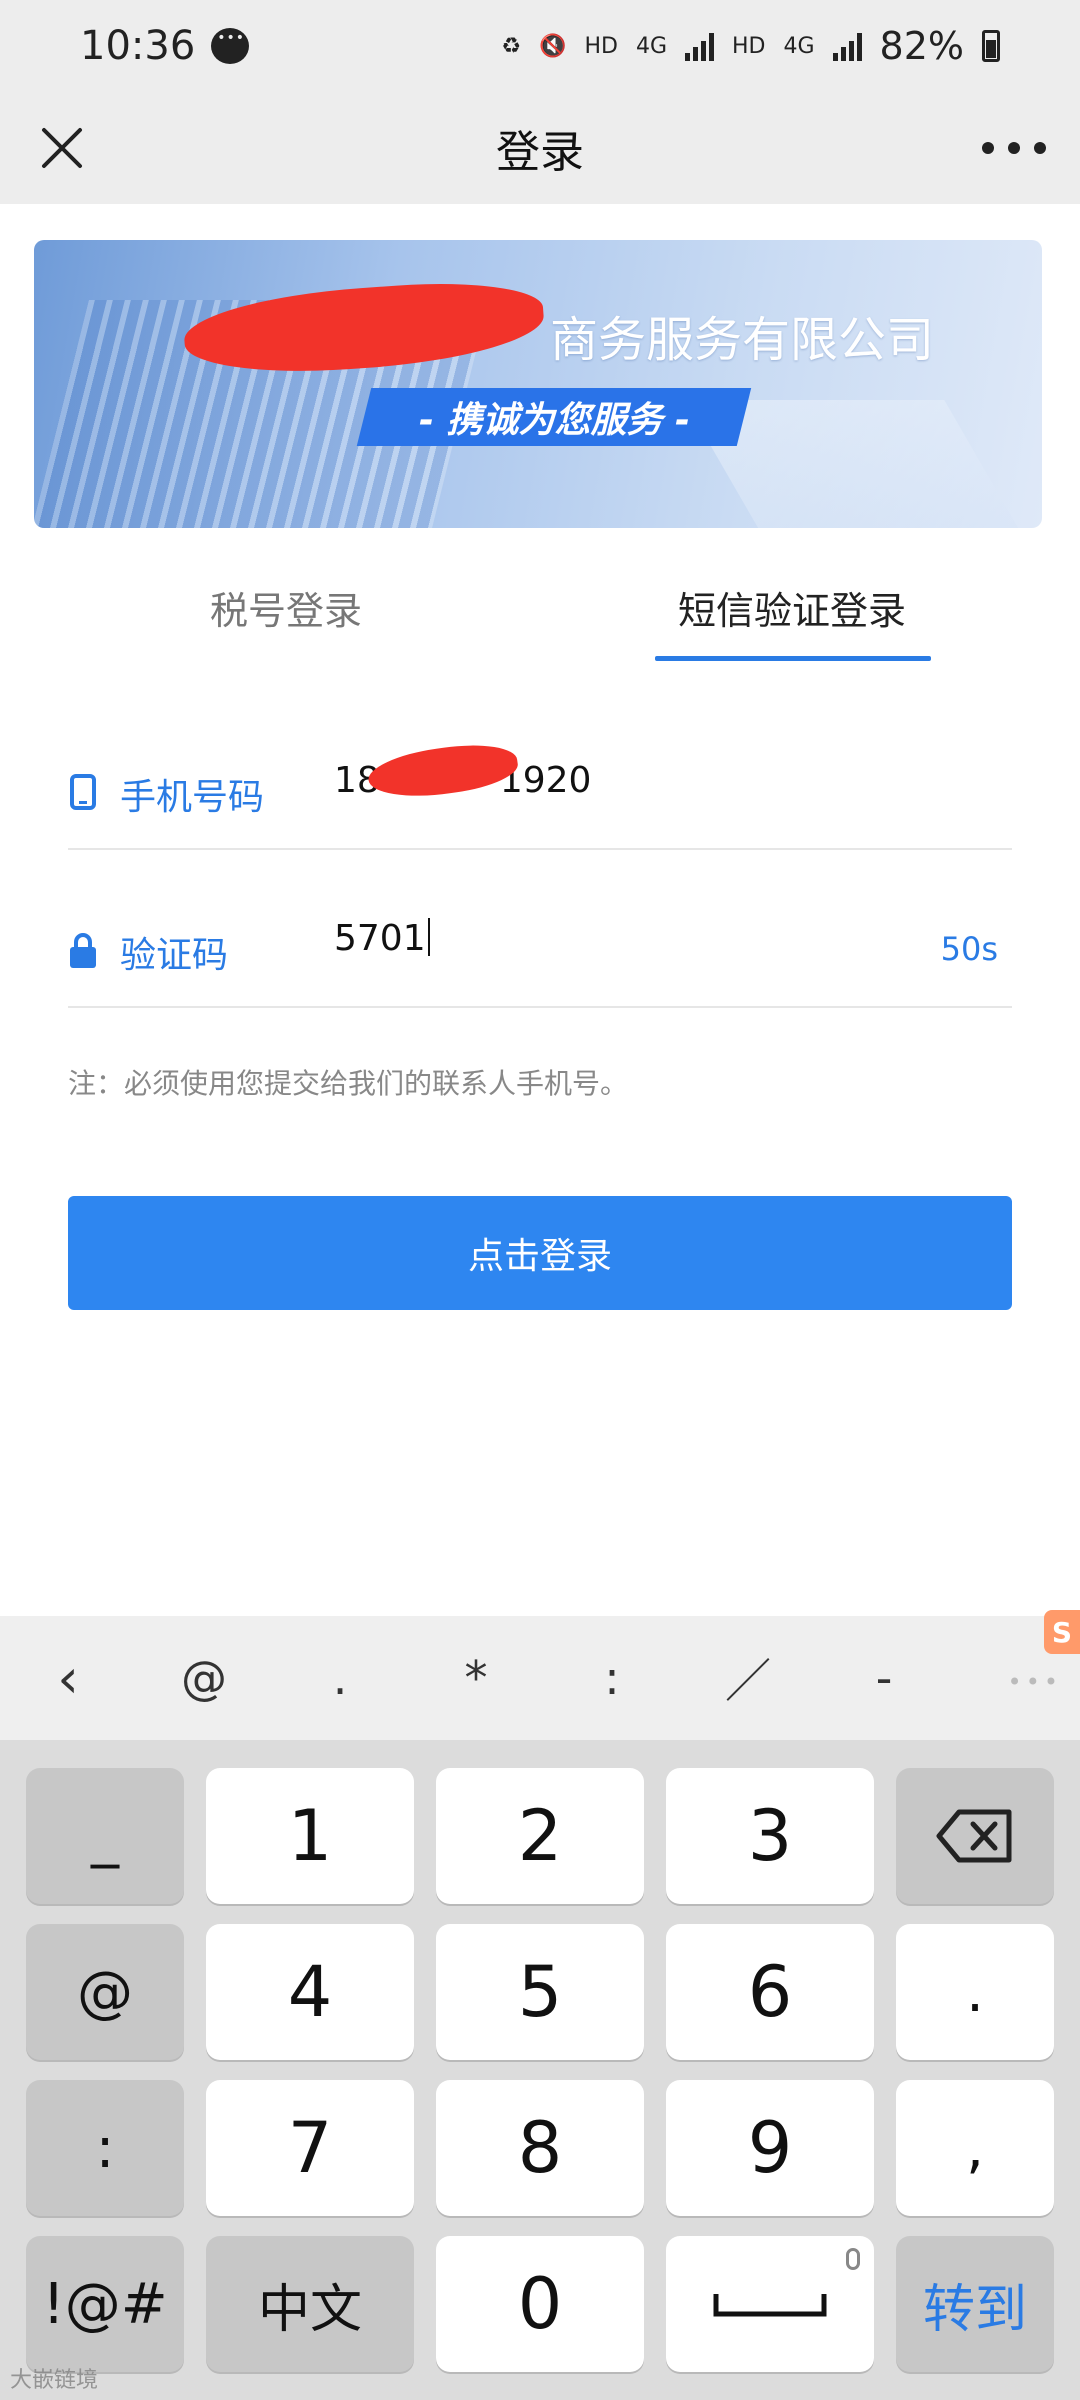 Image resolution: width=1080 pixels, height=2400 pixels. What do you see at coordinates (975, 1836) in the screenshot?
I see `backspace-key` at bounding box center [975, 1836].